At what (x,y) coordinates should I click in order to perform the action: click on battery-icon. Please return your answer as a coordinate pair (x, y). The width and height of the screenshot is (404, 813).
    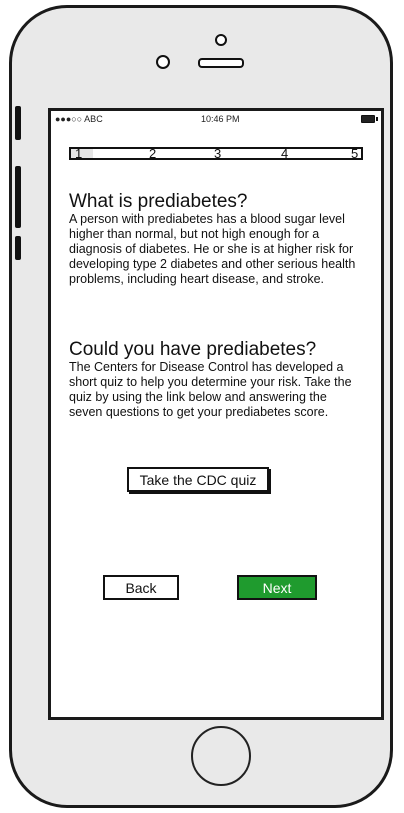
    Looking at the image, I should click on (369, 119).